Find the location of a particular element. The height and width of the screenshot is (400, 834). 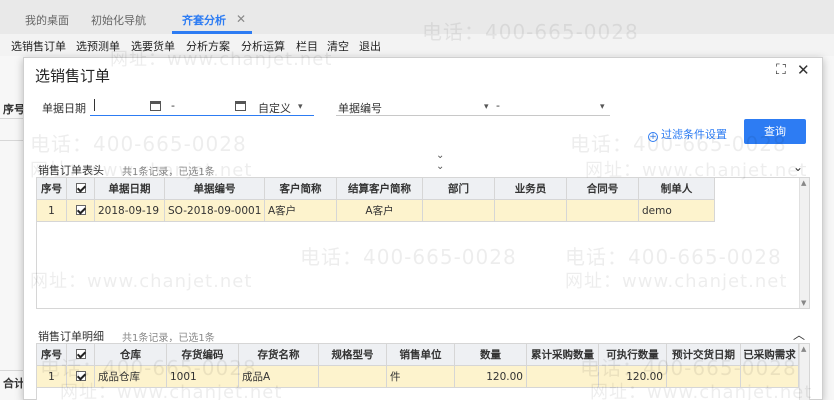

code-filter-input is located at coordinates (473, 115).